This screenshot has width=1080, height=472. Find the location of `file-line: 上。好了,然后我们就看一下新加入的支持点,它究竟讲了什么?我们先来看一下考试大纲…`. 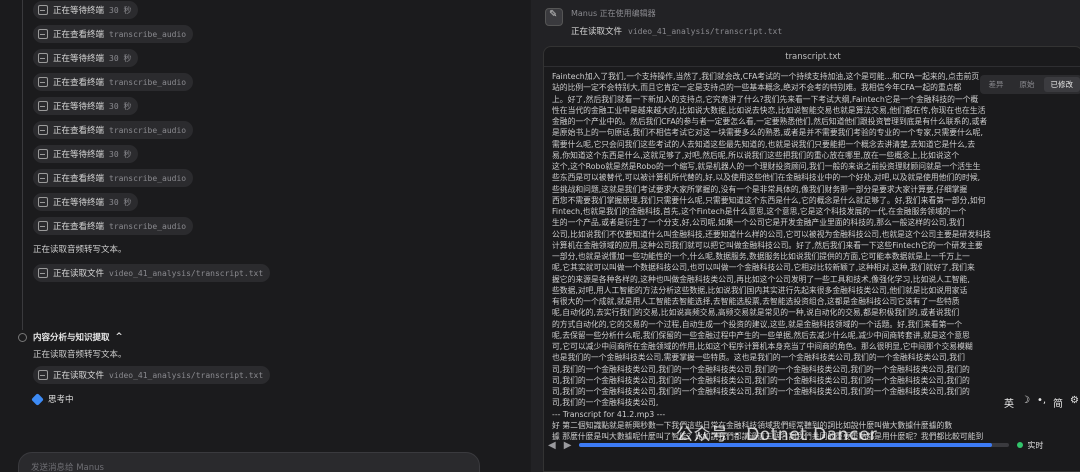

file-line: 上。好了,然后我们就看一下新加入的支持点,它究竟讲了什么?我们先来看一下考试大纲… is located at coordinates (765, 99).